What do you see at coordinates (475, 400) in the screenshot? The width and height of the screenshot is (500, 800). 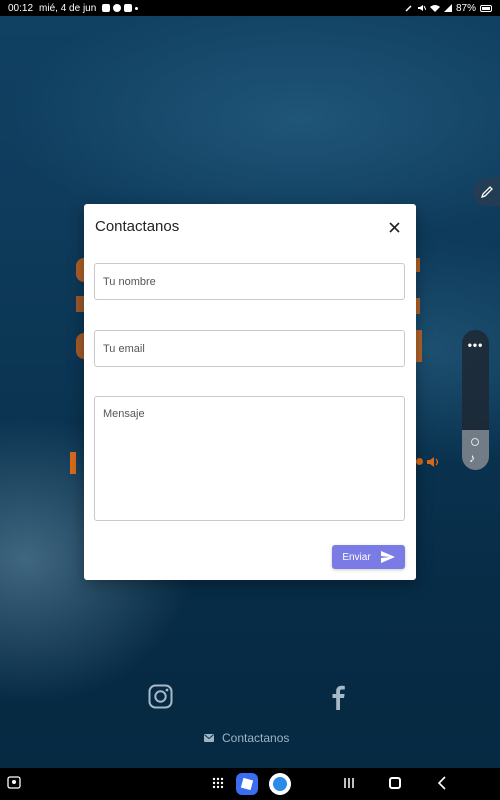 I see `volume-panel: ••• ♪` at bounding box center [475, 400].